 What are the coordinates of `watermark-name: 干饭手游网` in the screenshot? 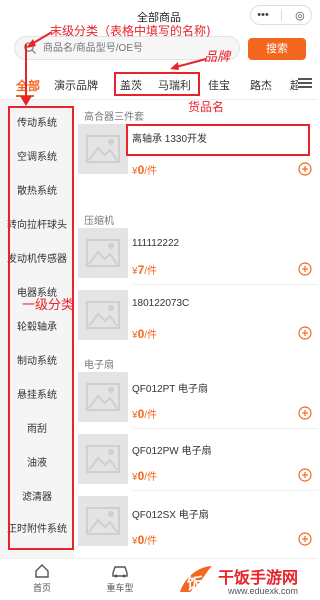 It's located at (258, 577).